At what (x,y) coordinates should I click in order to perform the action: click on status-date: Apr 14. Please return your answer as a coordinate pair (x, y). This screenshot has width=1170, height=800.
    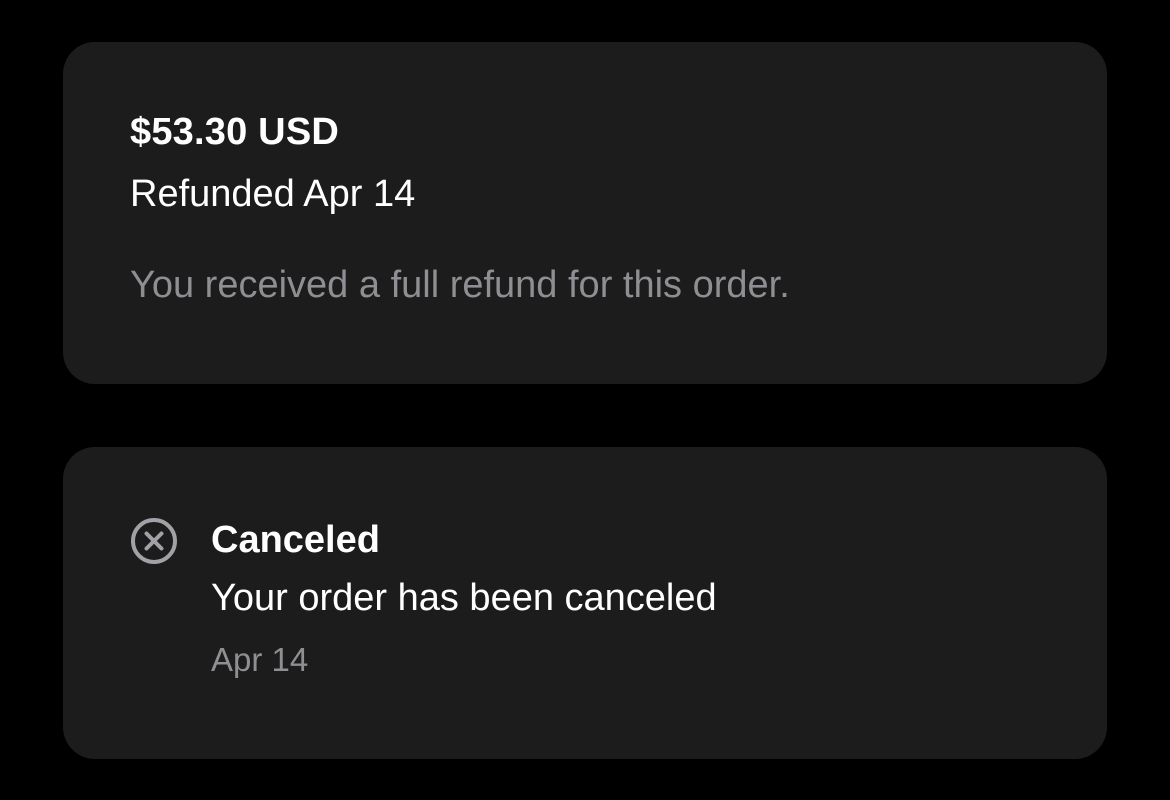
    Looking at the image, I should click on (260, 659).